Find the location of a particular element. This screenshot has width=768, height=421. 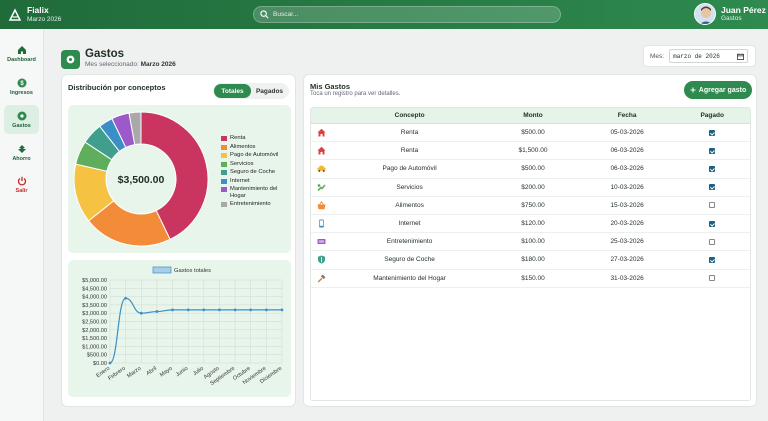

calendar-icon is located at coordinates (741, 56).